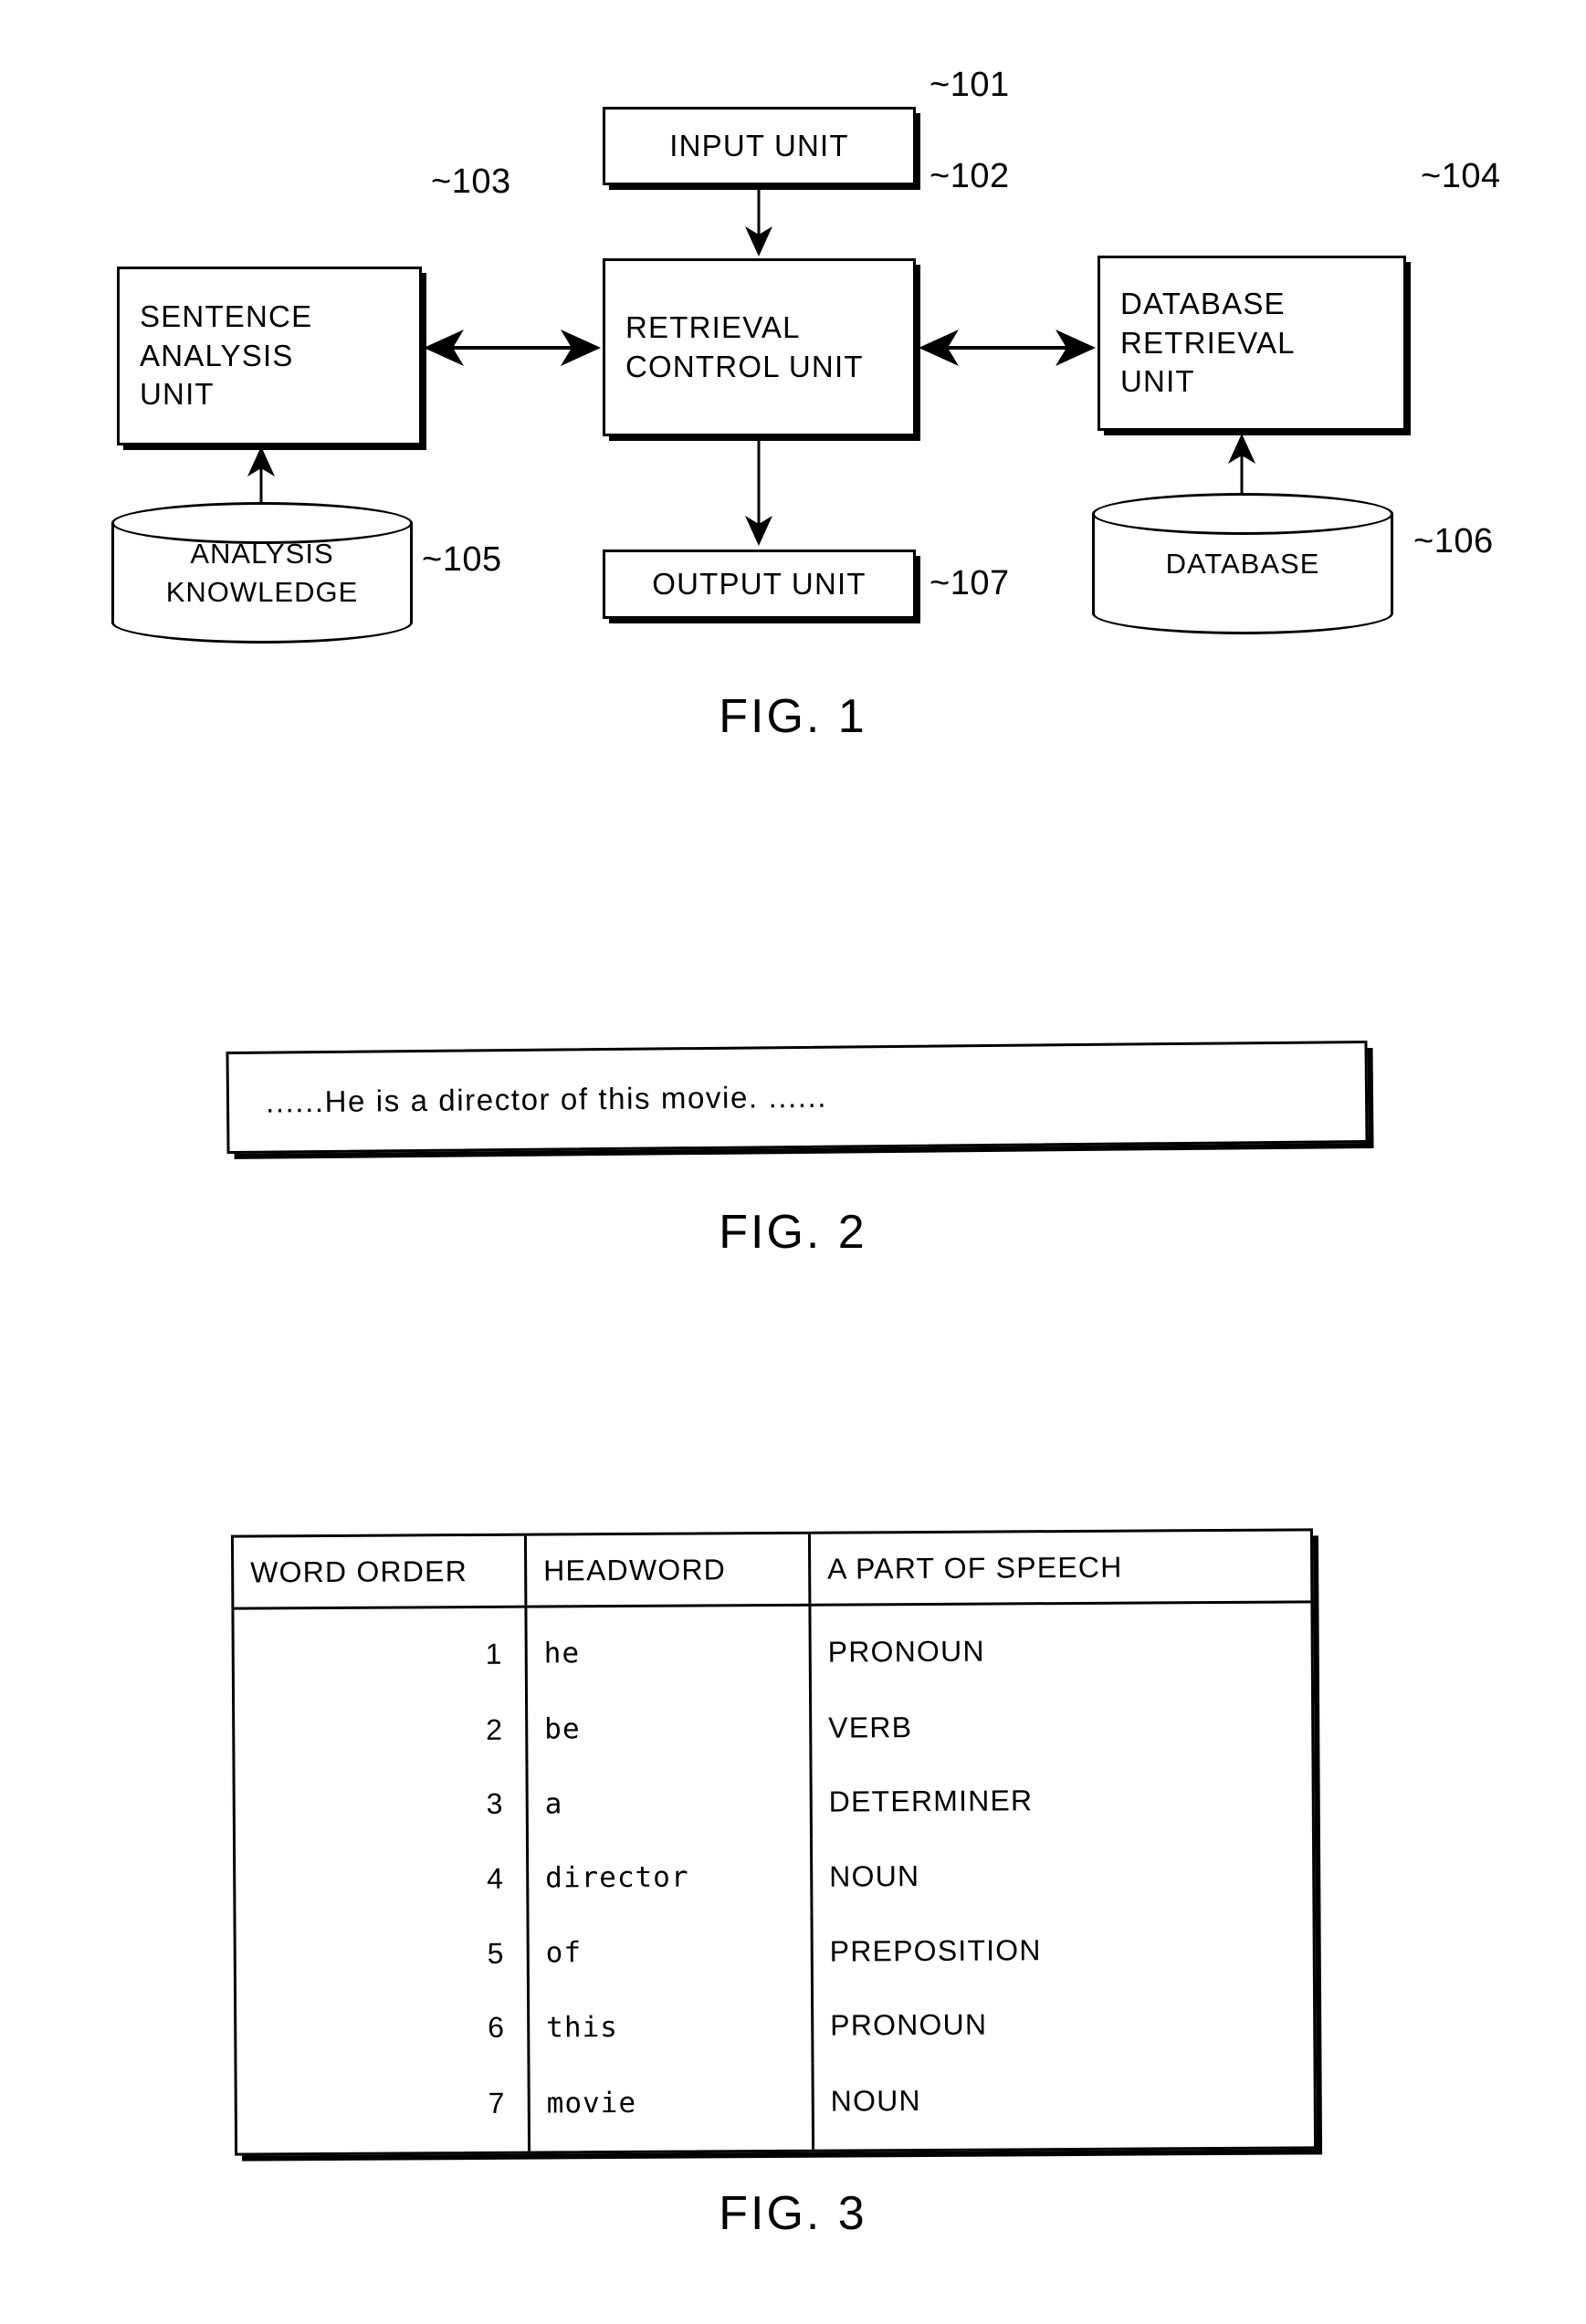 This screenshot has height=2324, width=1586. I want to click on cell-headword: director, so click(669, 1877).